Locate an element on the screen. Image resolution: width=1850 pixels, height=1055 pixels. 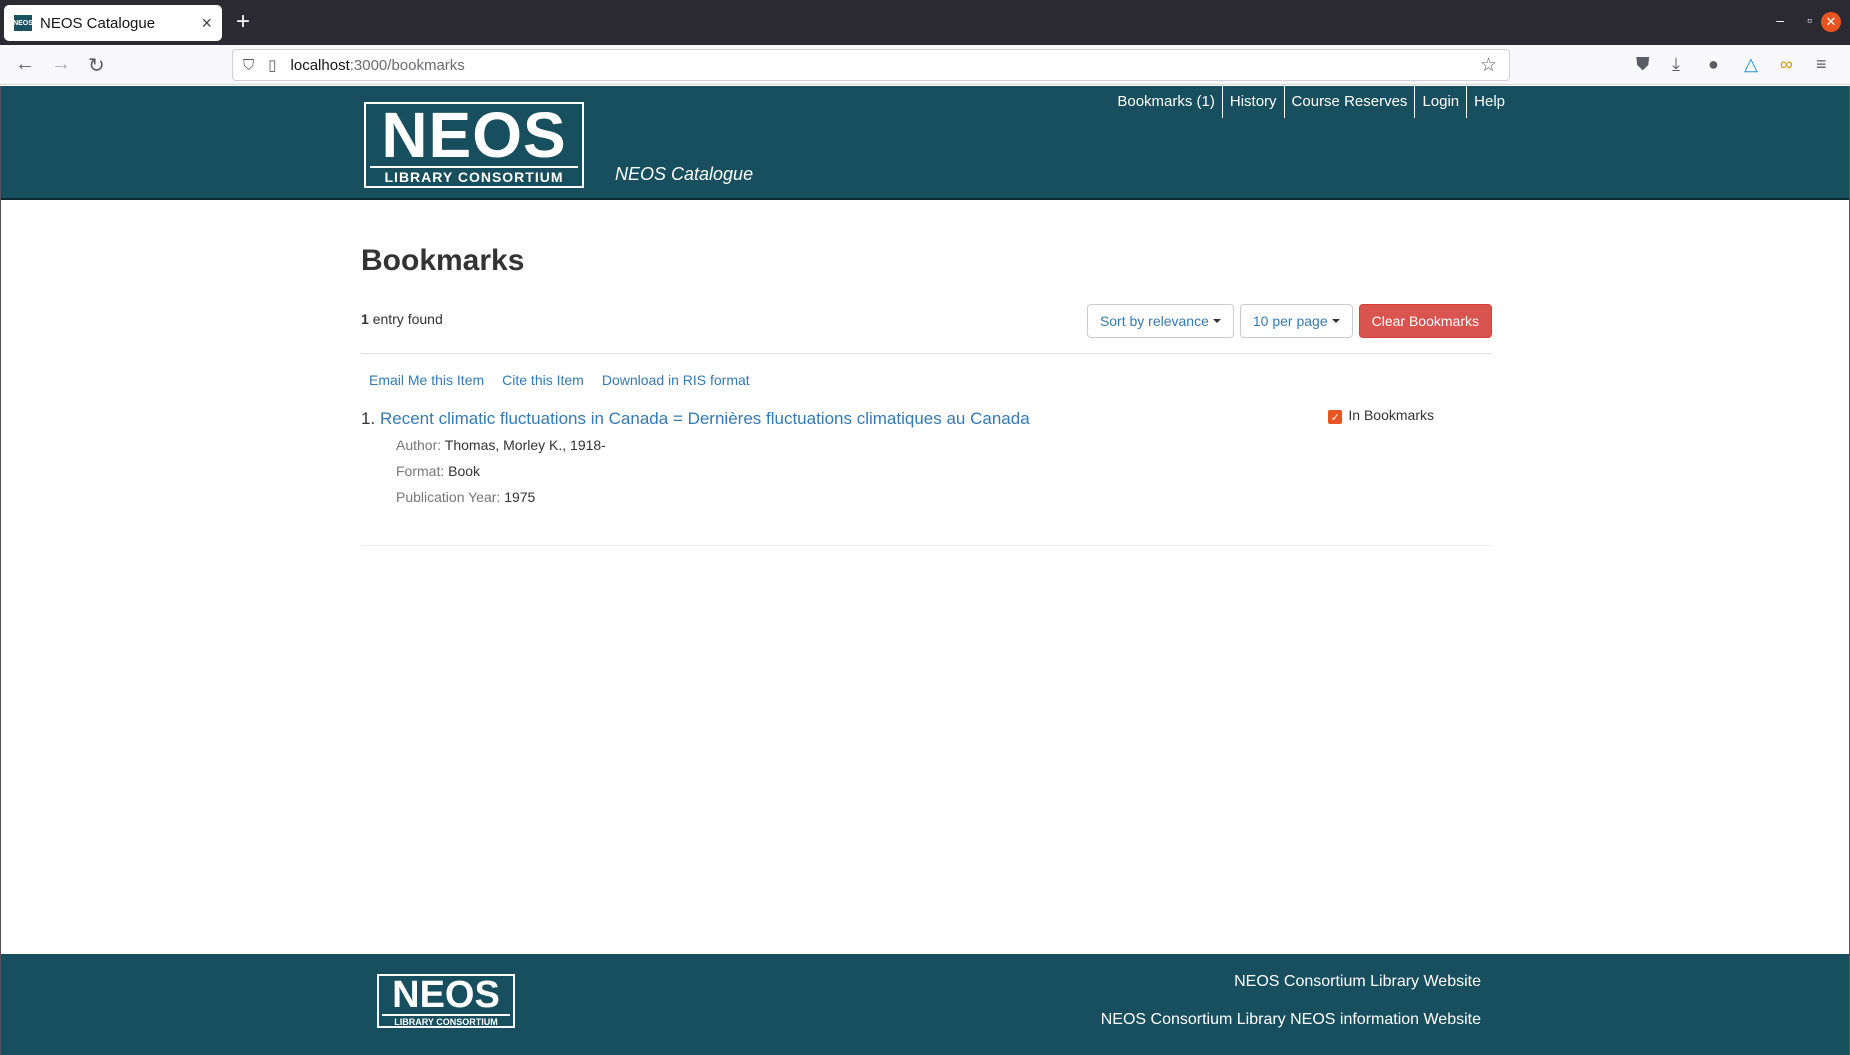
author-label: Author: is located at coordinates (419, 445).